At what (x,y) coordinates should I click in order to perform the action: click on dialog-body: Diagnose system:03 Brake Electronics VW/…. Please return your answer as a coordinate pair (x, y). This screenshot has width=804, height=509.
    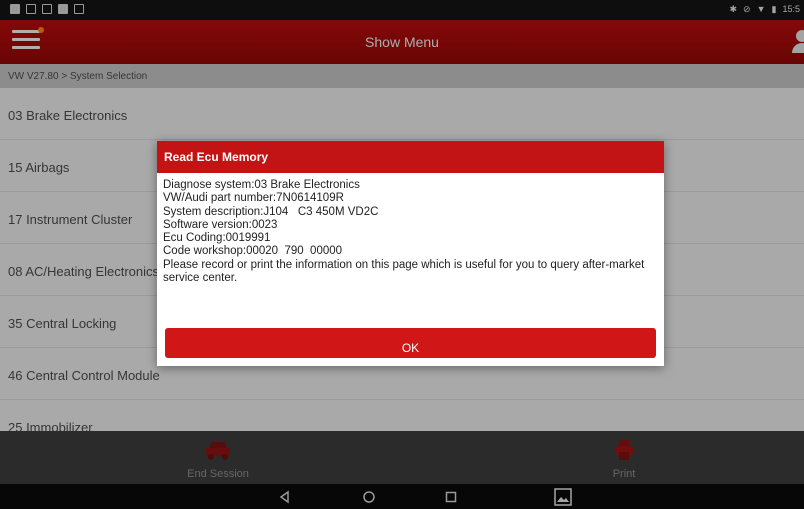
    Looking at the image, I should click on (411, 232).